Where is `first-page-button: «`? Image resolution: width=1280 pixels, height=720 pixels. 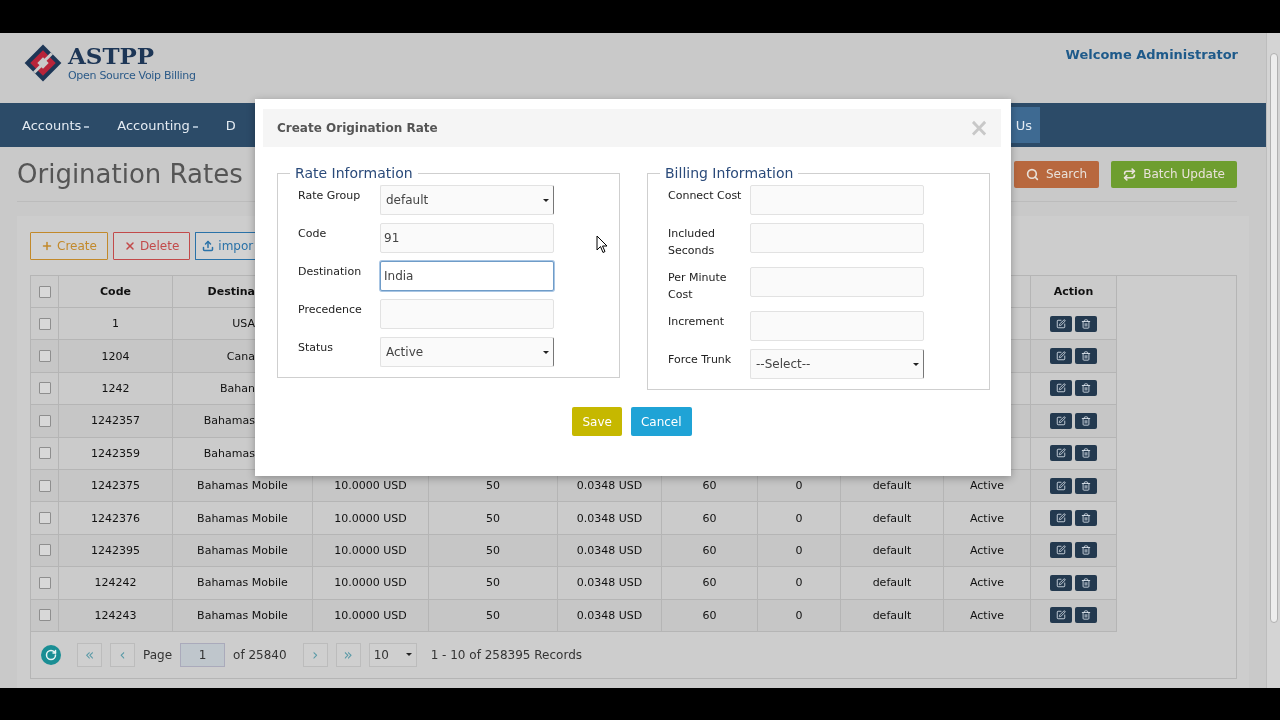
first-page-button: « is located at coordinates (89, 654).